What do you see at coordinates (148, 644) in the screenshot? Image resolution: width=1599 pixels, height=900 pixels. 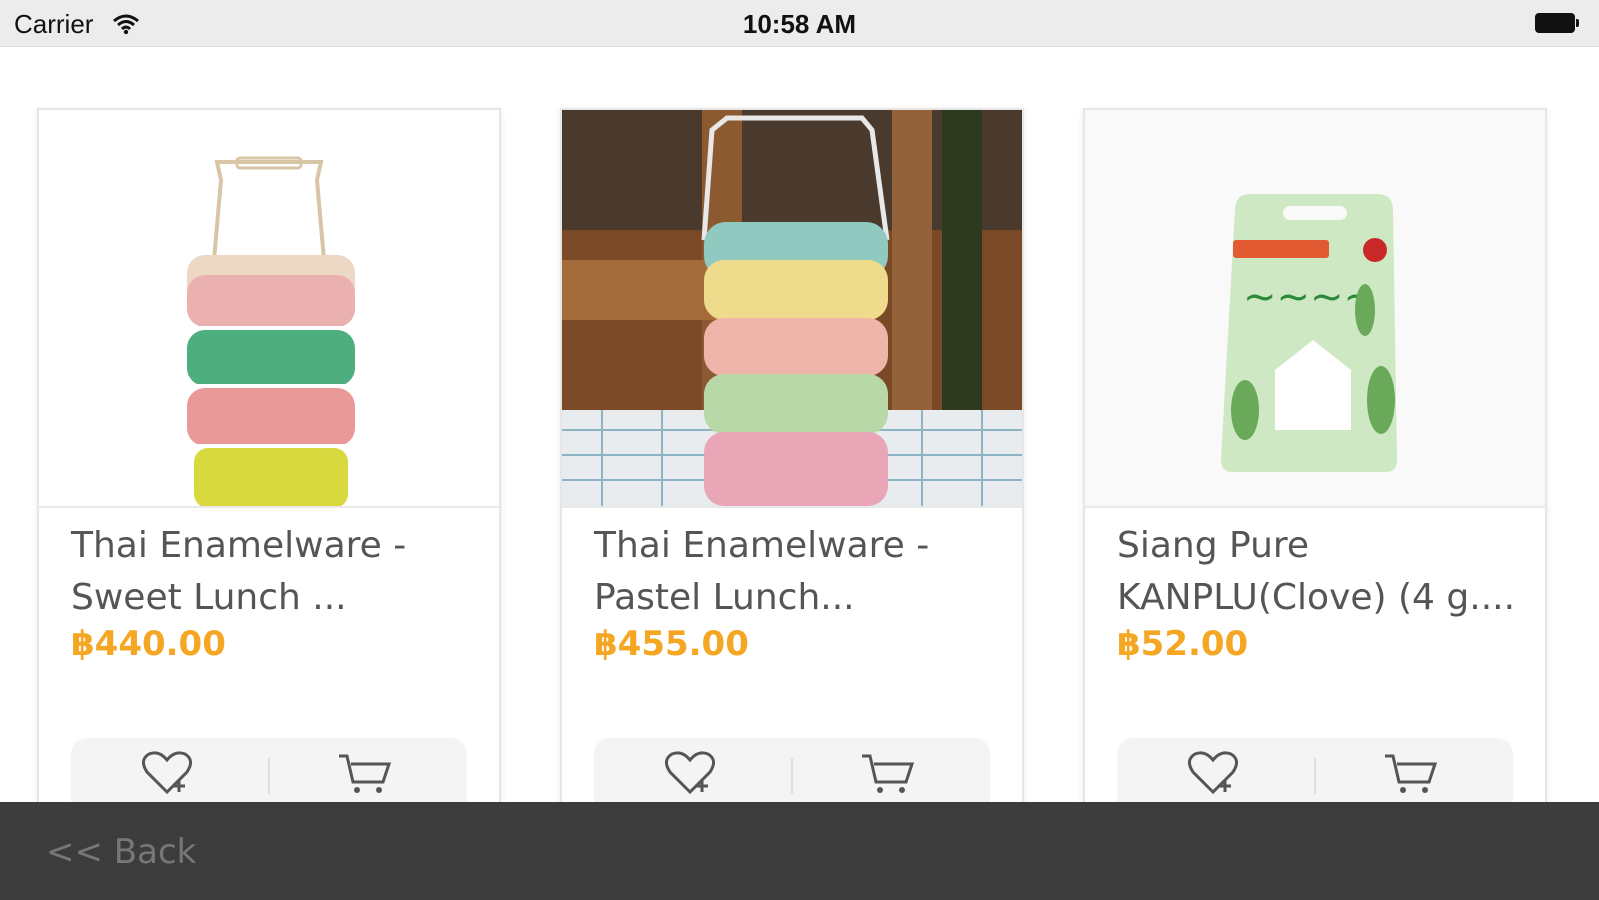 I see `product-price: ฿440.00` at bounding box center [148, 644].